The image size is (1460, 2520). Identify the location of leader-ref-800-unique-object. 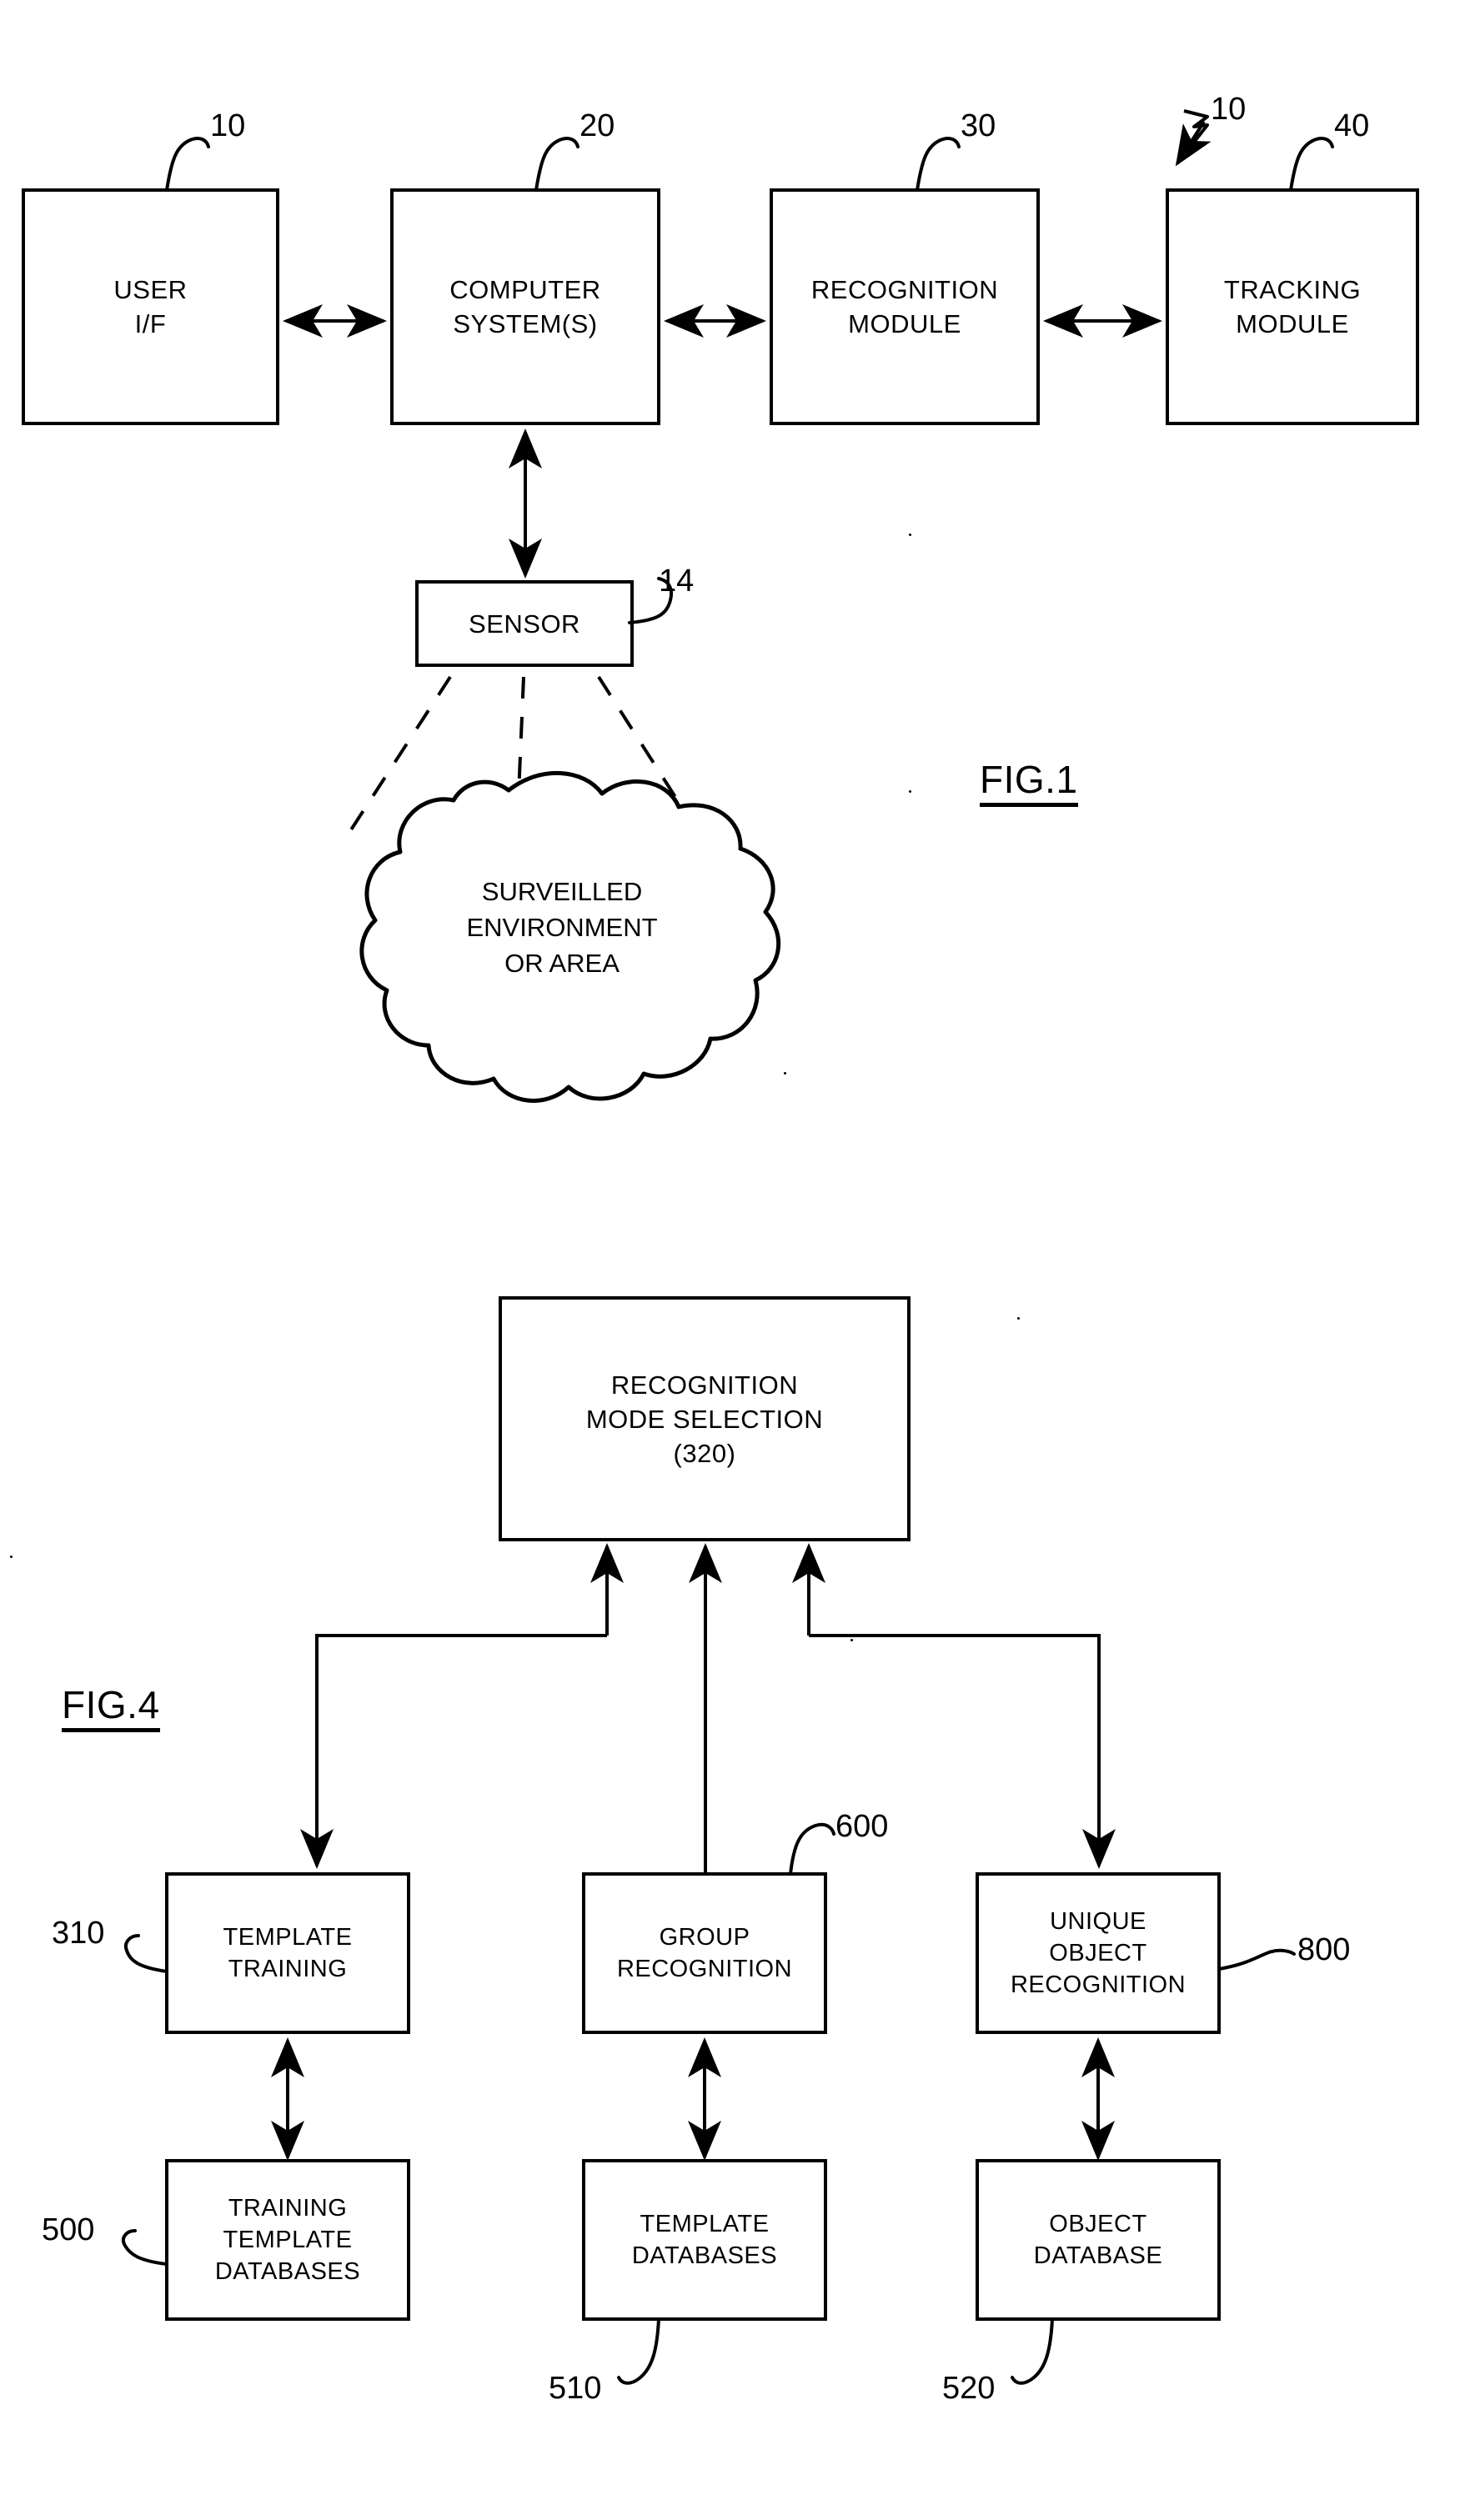
(1256, 1959).